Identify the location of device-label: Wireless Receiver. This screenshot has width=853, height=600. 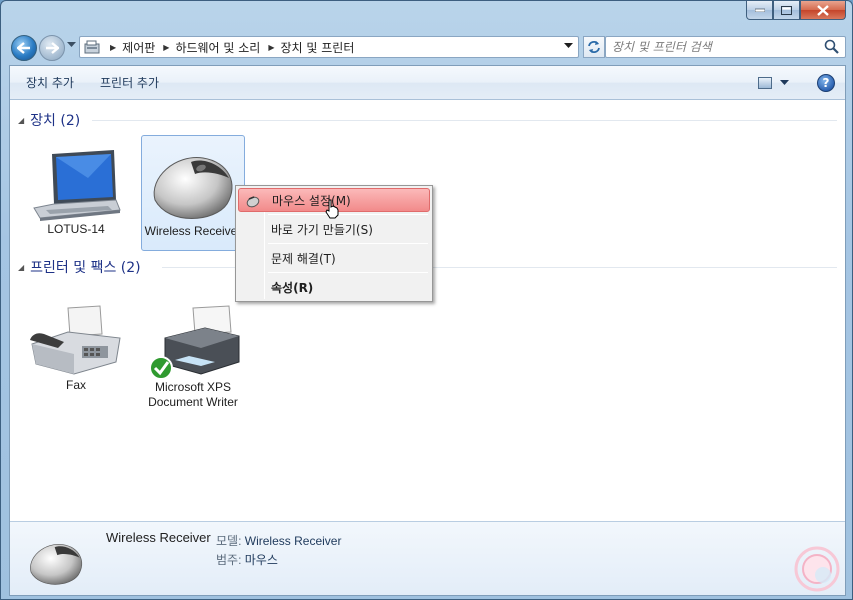
(193, 231).